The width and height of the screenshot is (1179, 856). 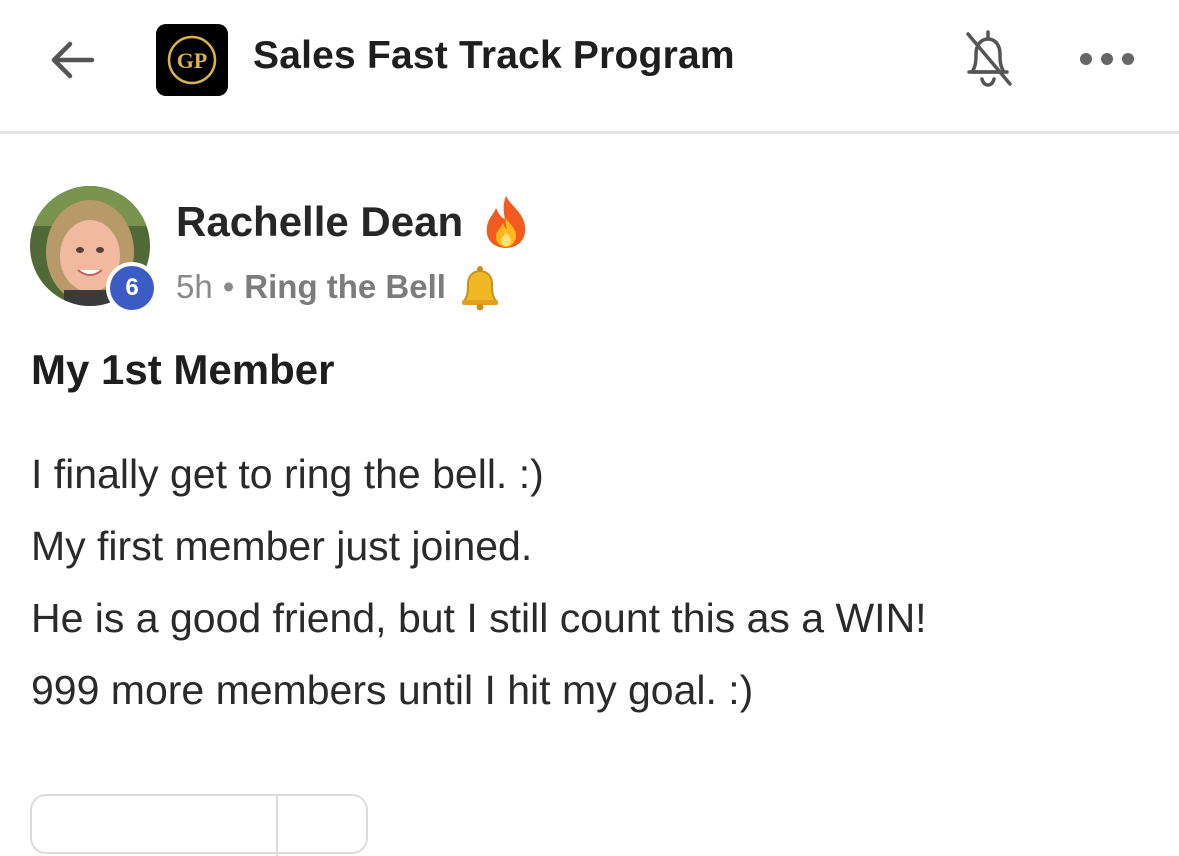 I want to click on arrow-left-icon, so click(x=73, y=60).